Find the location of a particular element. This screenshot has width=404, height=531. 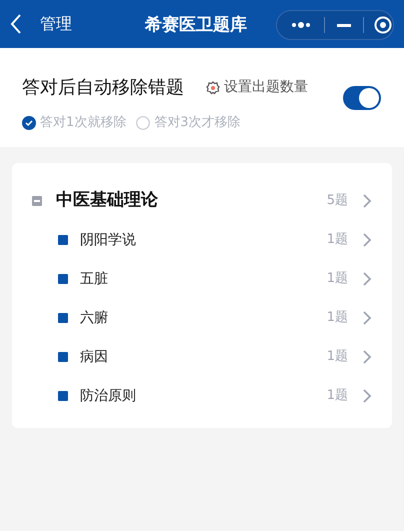

collapse-icon is located at coordinates (37, 201).